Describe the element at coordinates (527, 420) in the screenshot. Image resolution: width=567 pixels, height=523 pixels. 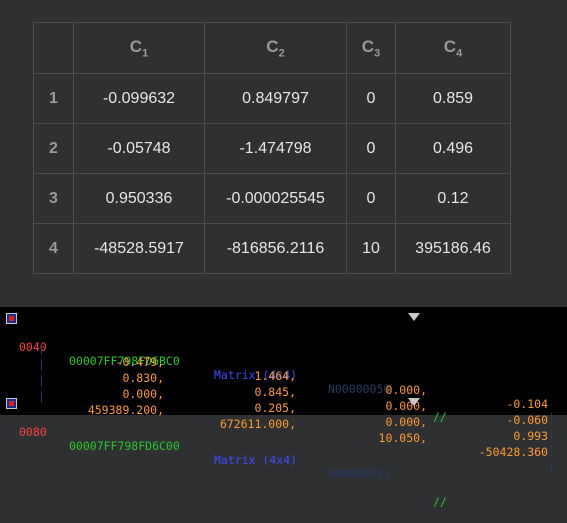
I see `matrix-value: -0.060` at that location.